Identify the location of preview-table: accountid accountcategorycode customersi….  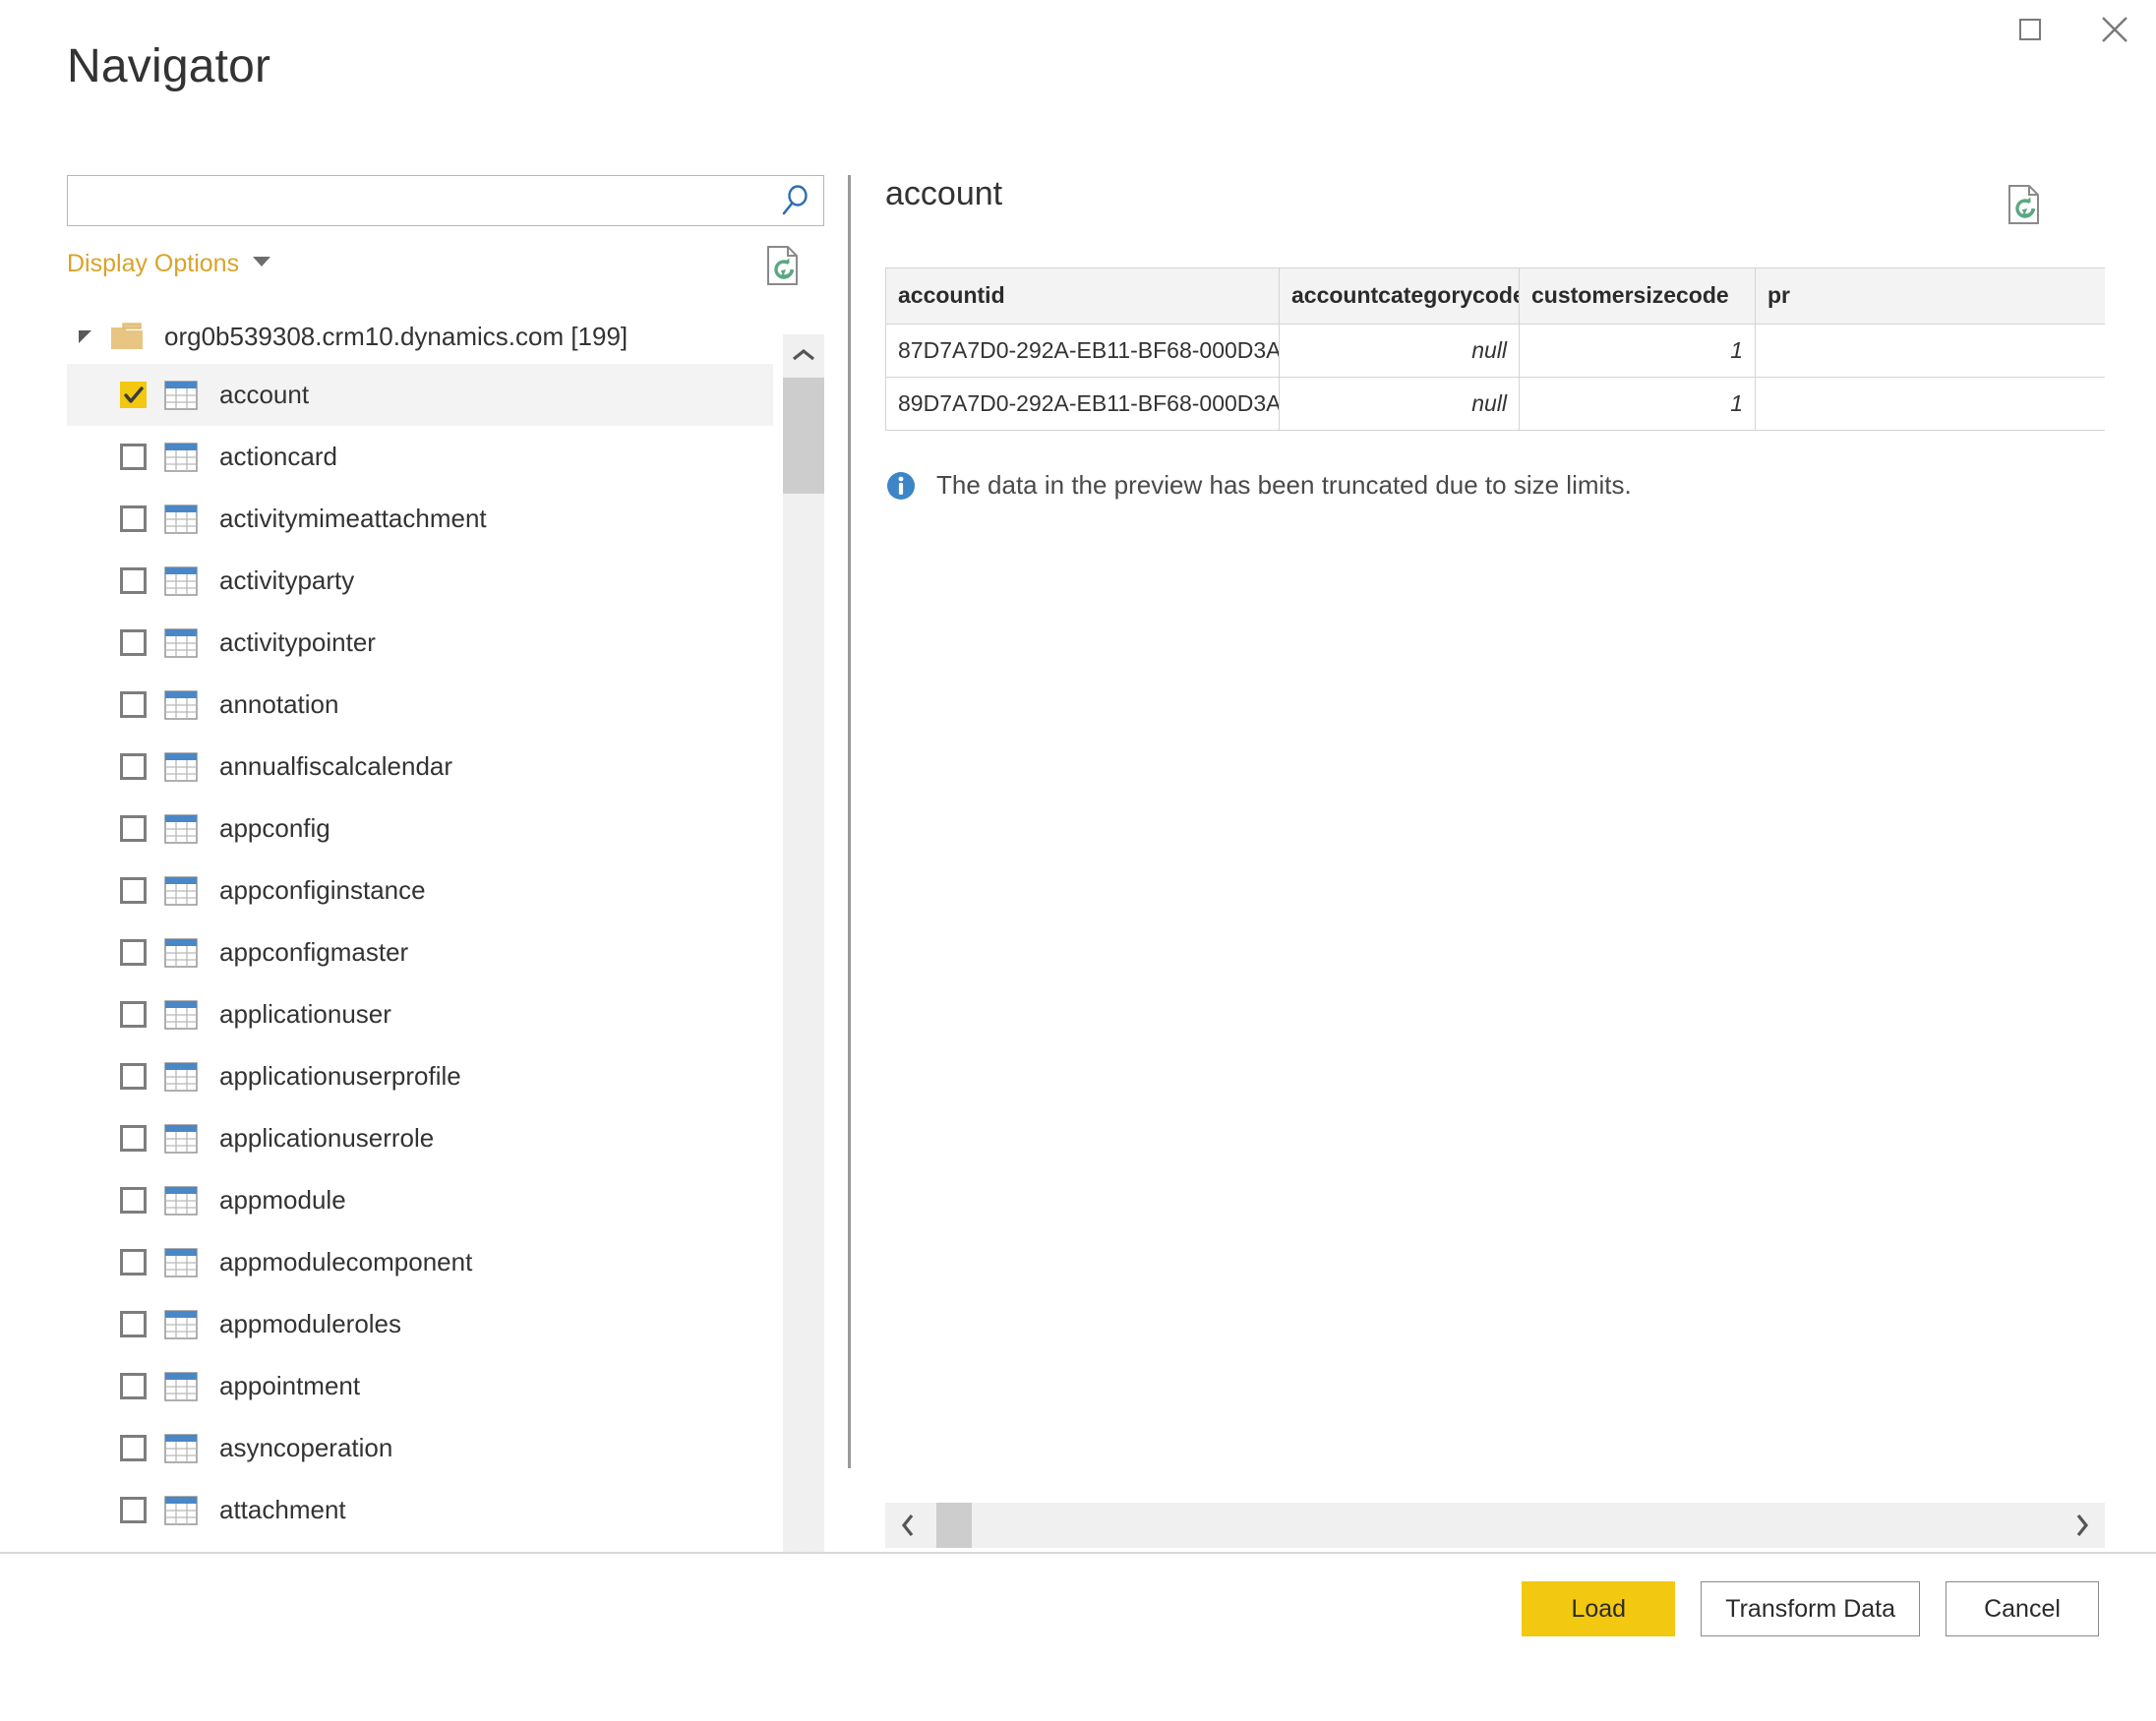
(1495, 349).